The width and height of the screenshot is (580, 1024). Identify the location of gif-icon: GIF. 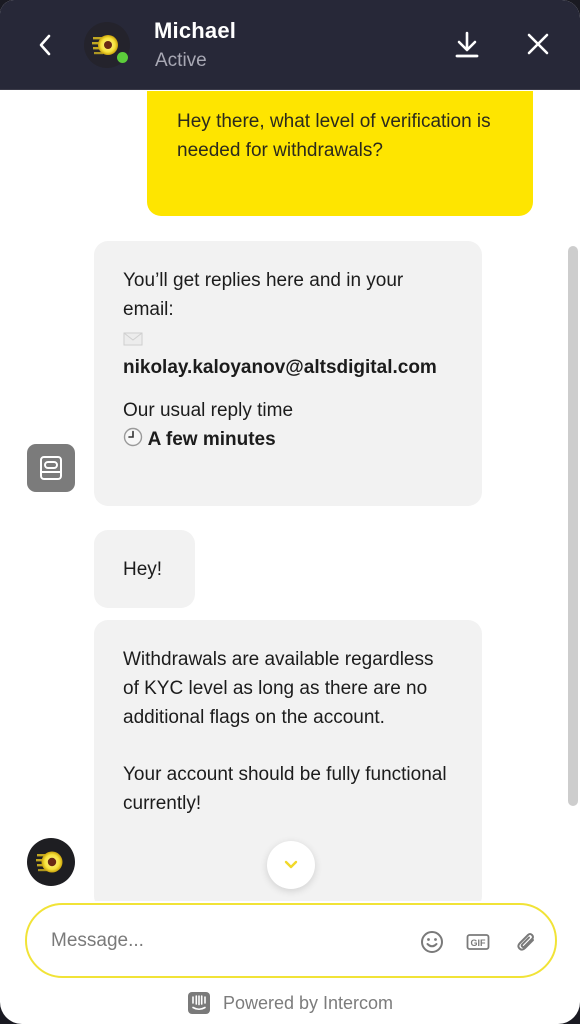
(478, 942).